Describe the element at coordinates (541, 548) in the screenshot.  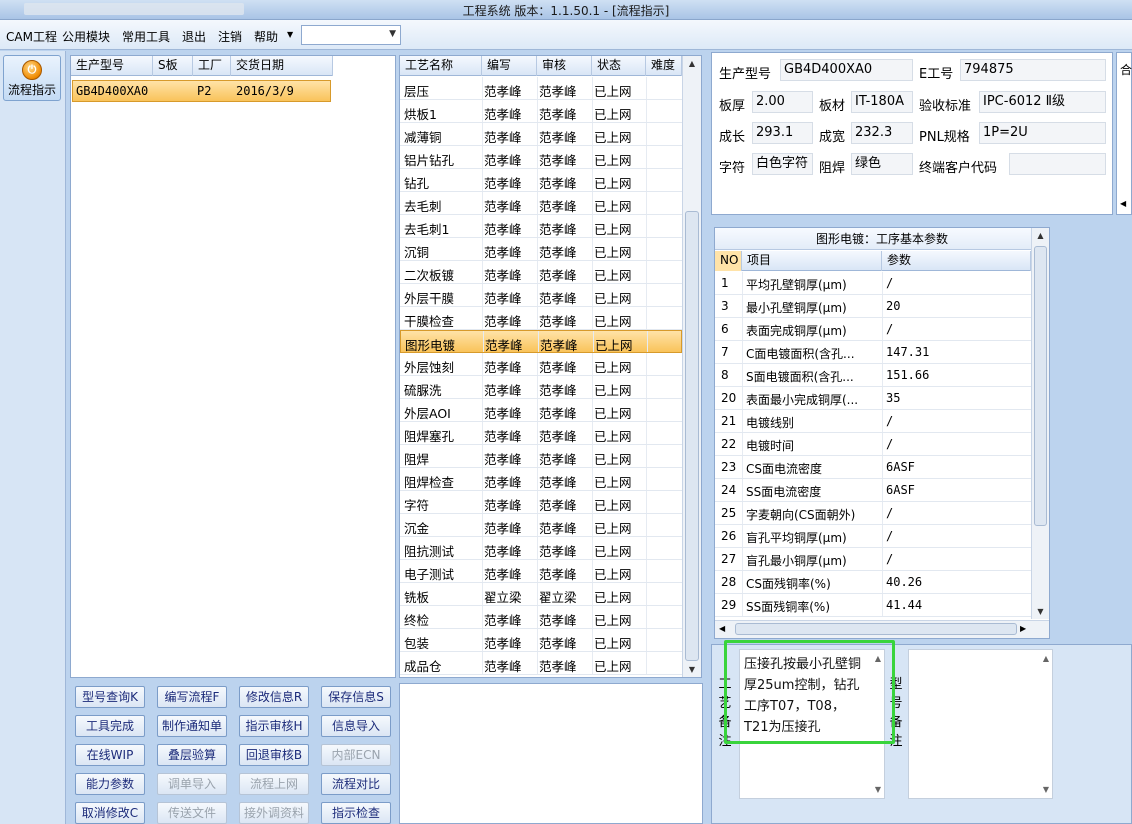
I see `process-row: 阻抗测试 范孝峰 范孝峰 已上网` at that location.